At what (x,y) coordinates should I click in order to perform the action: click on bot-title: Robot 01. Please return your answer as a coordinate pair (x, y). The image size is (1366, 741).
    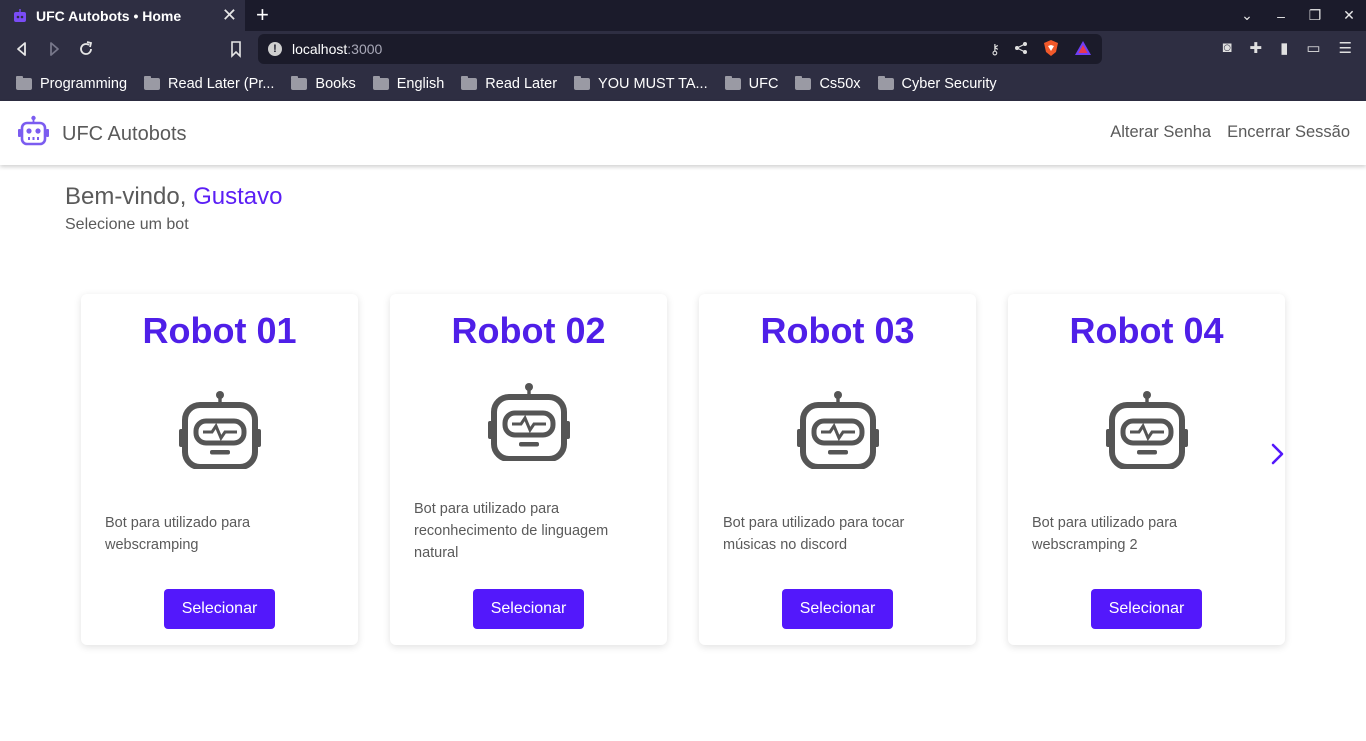
    Looking at the image, I should click on (219, 330).